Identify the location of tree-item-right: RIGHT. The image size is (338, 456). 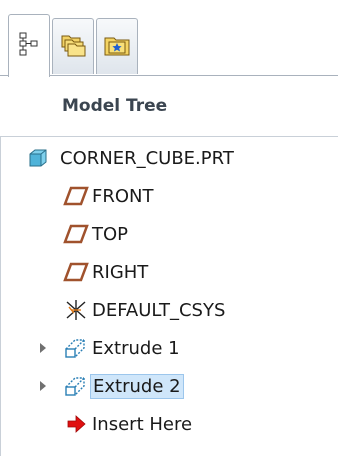
(106, 272).